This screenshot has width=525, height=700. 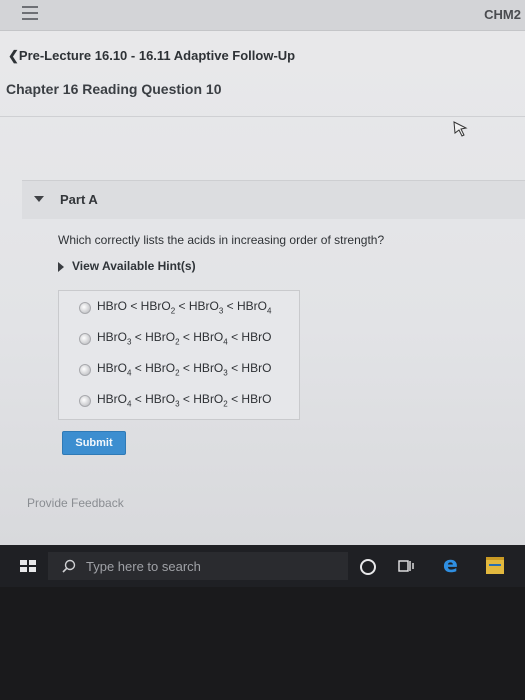 I want to click on taskbar-search-box: Type here to search, so click(x=198, y=566).